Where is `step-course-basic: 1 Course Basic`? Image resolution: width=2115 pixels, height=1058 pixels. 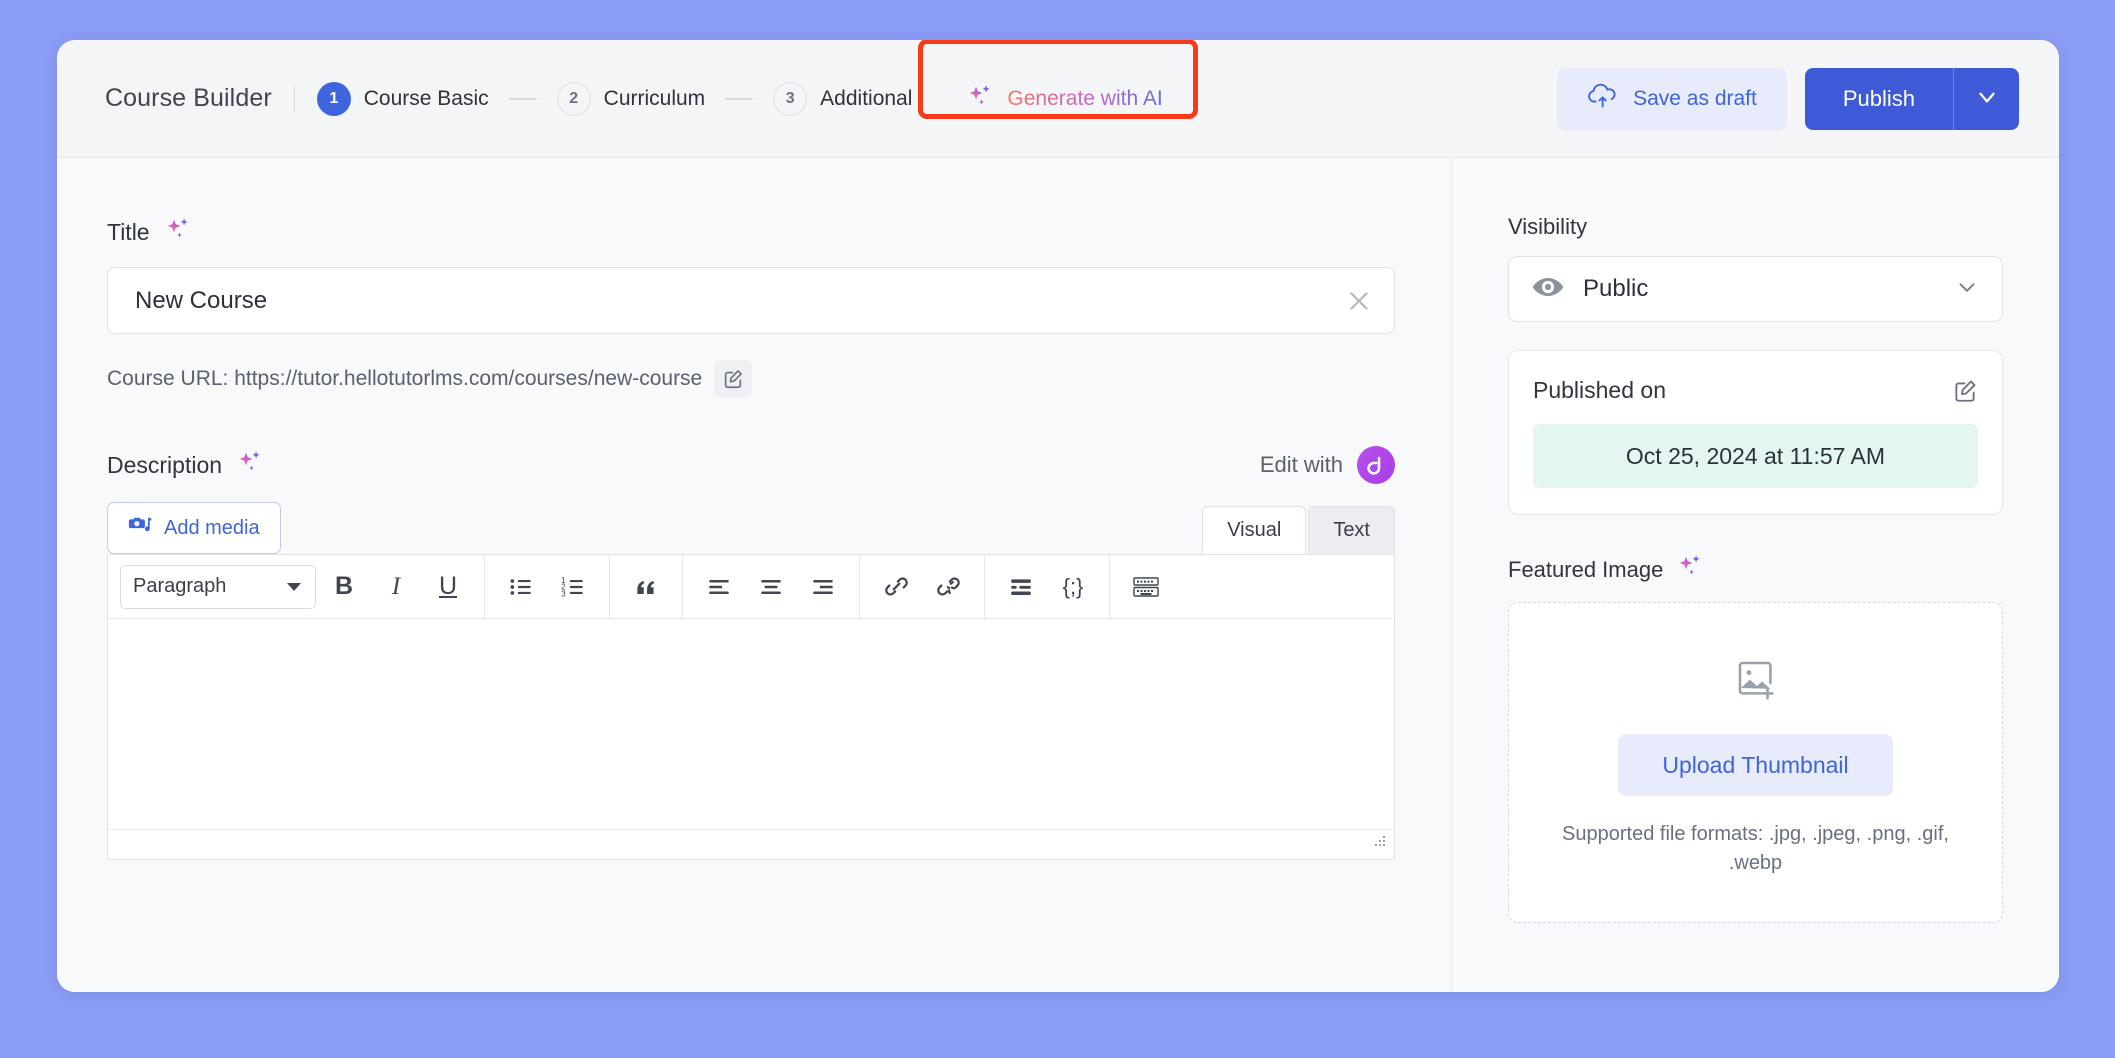 step-course-basic: 1 Course Basic is located at coordinates (402, 98).